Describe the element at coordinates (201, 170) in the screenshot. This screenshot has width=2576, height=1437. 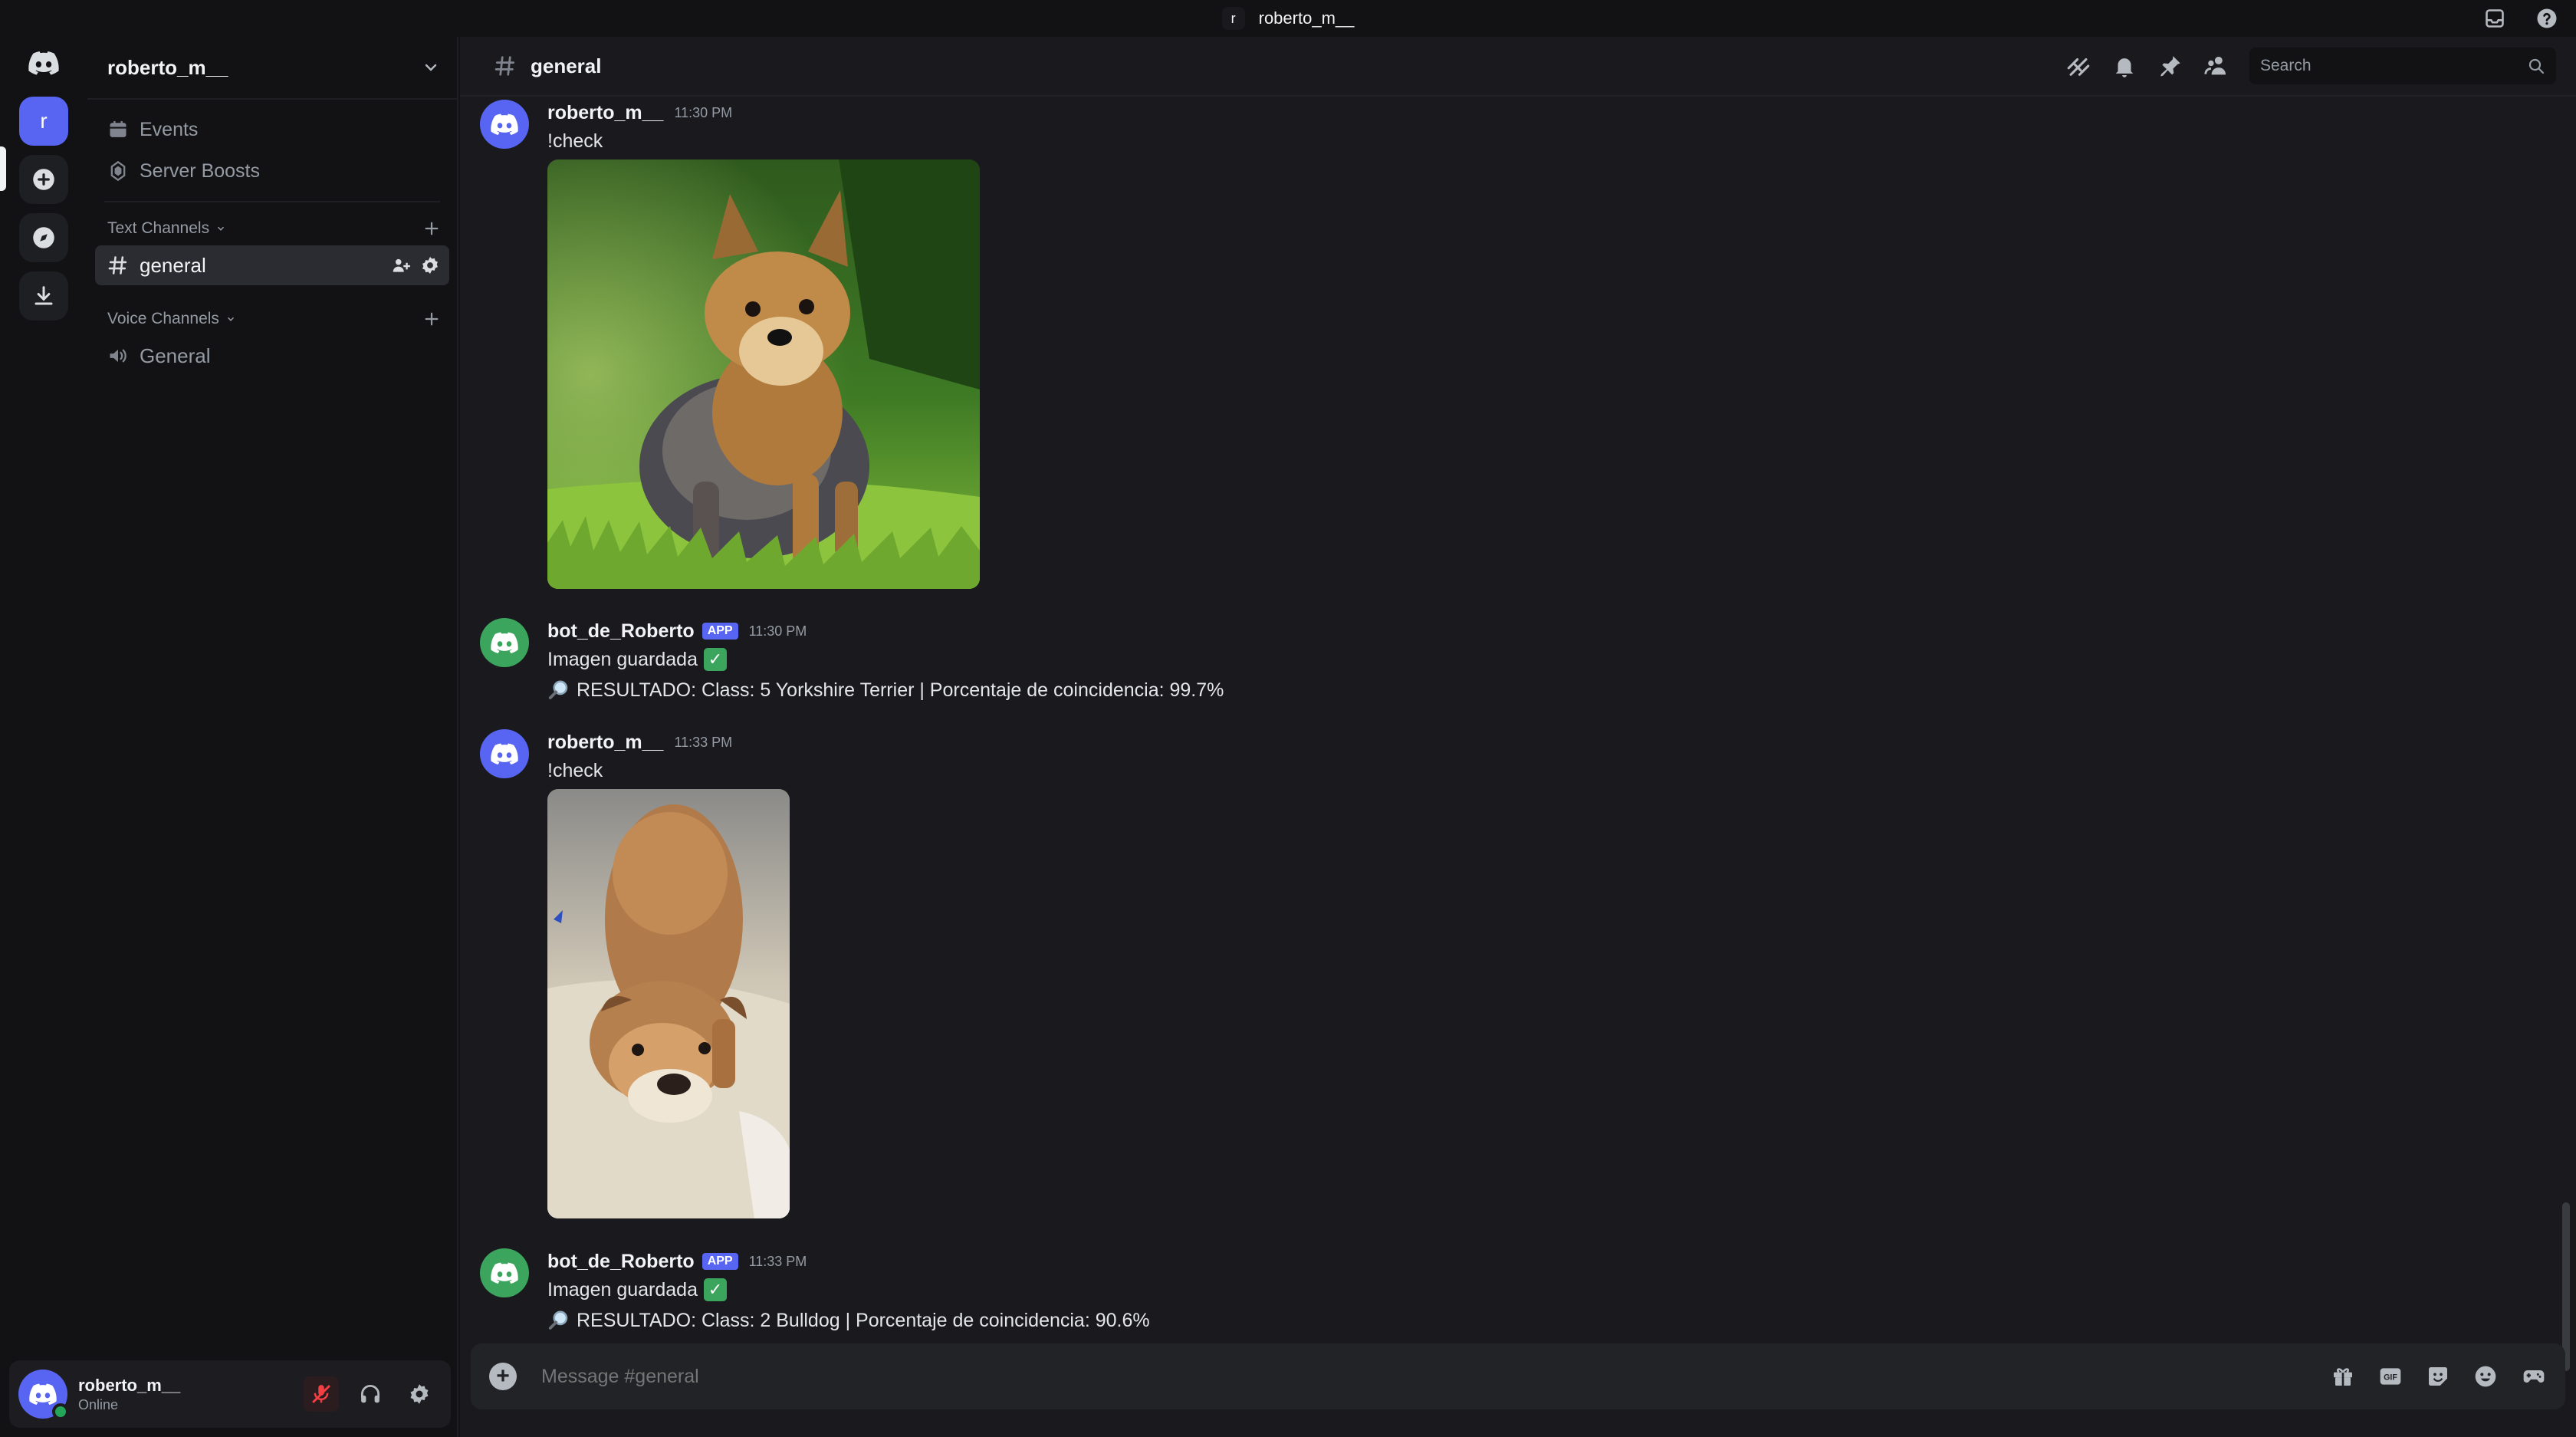
I see `sidebar-item-label: Server Boosts` at that location.